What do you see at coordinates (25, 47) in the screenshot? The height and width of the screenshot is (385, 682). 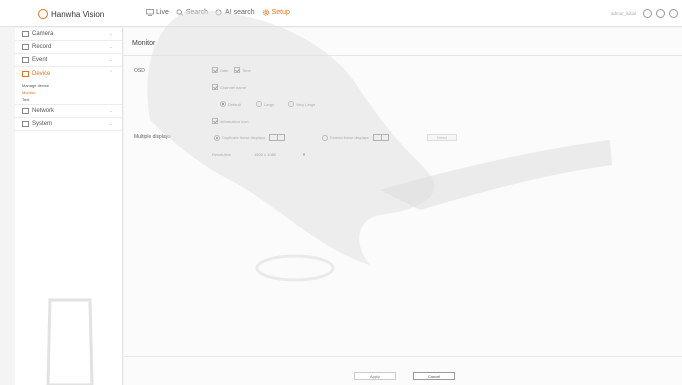 I see `record-icon` at bounding box center [25, 47].